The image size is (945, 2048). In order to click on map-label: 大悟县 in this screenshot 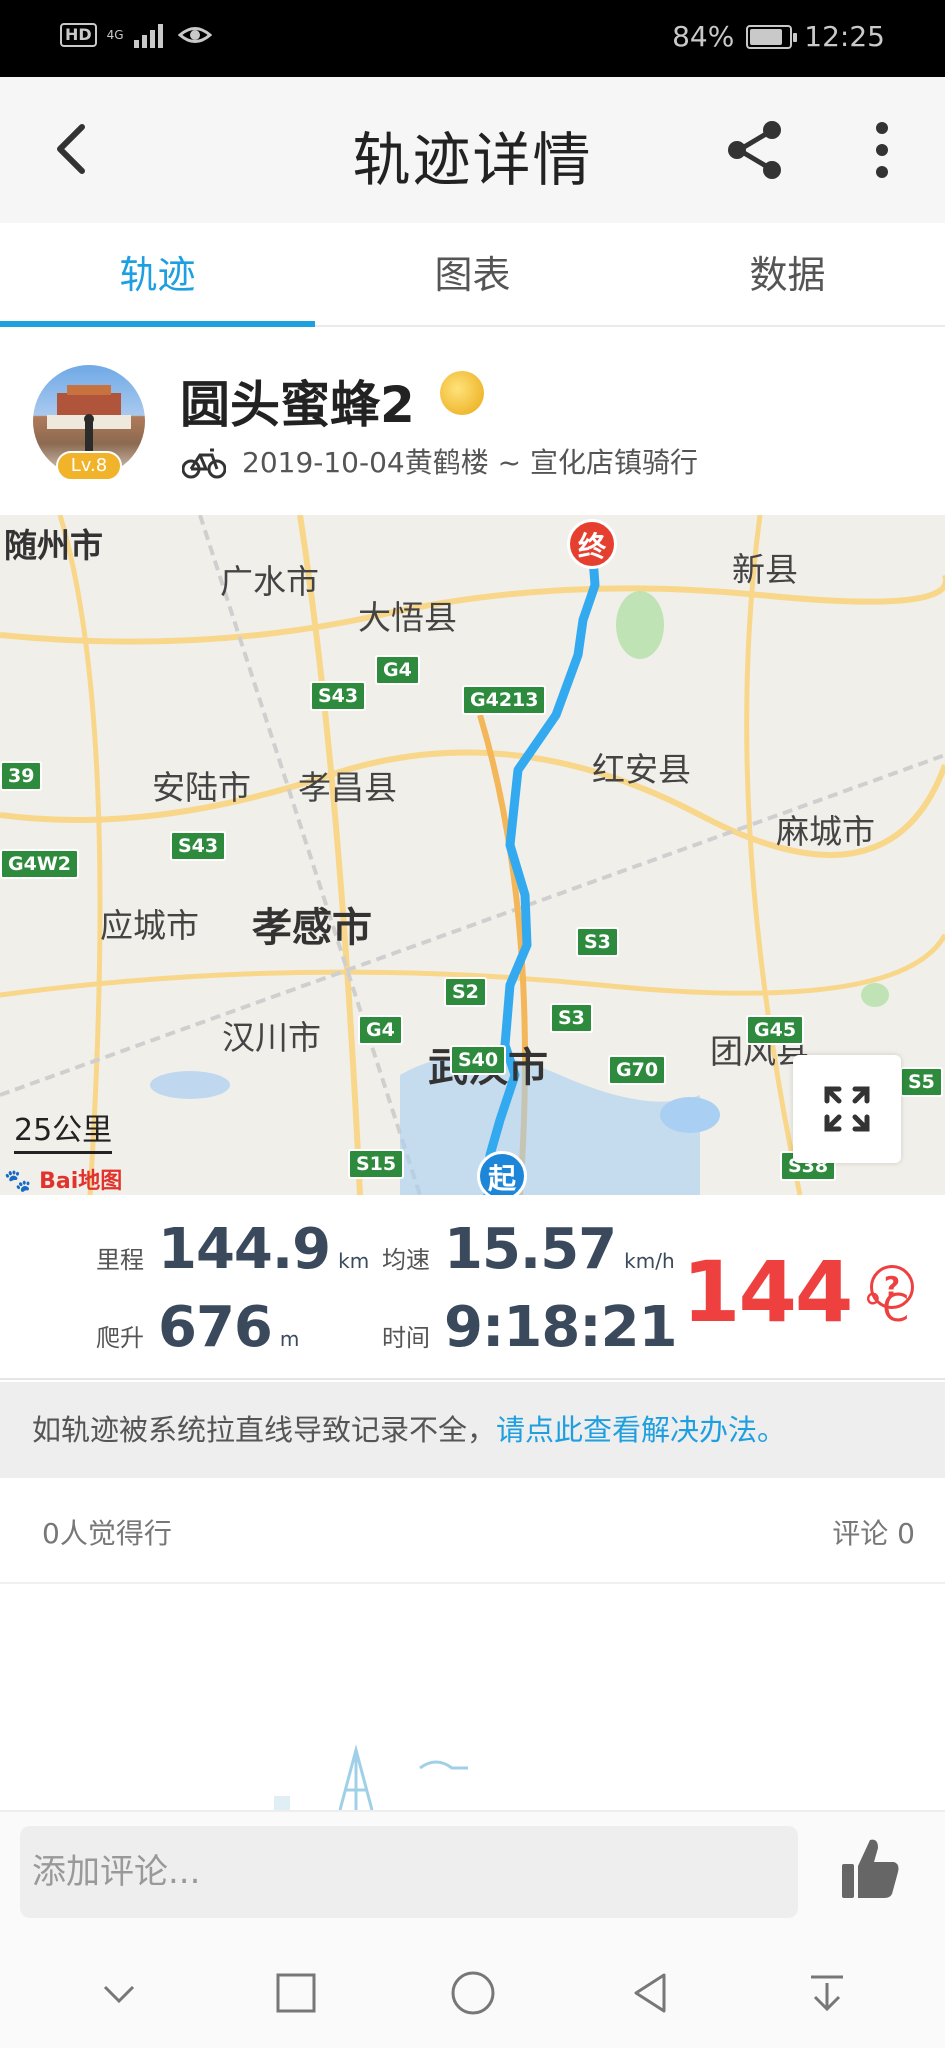, I will do `click(407, 617)`.